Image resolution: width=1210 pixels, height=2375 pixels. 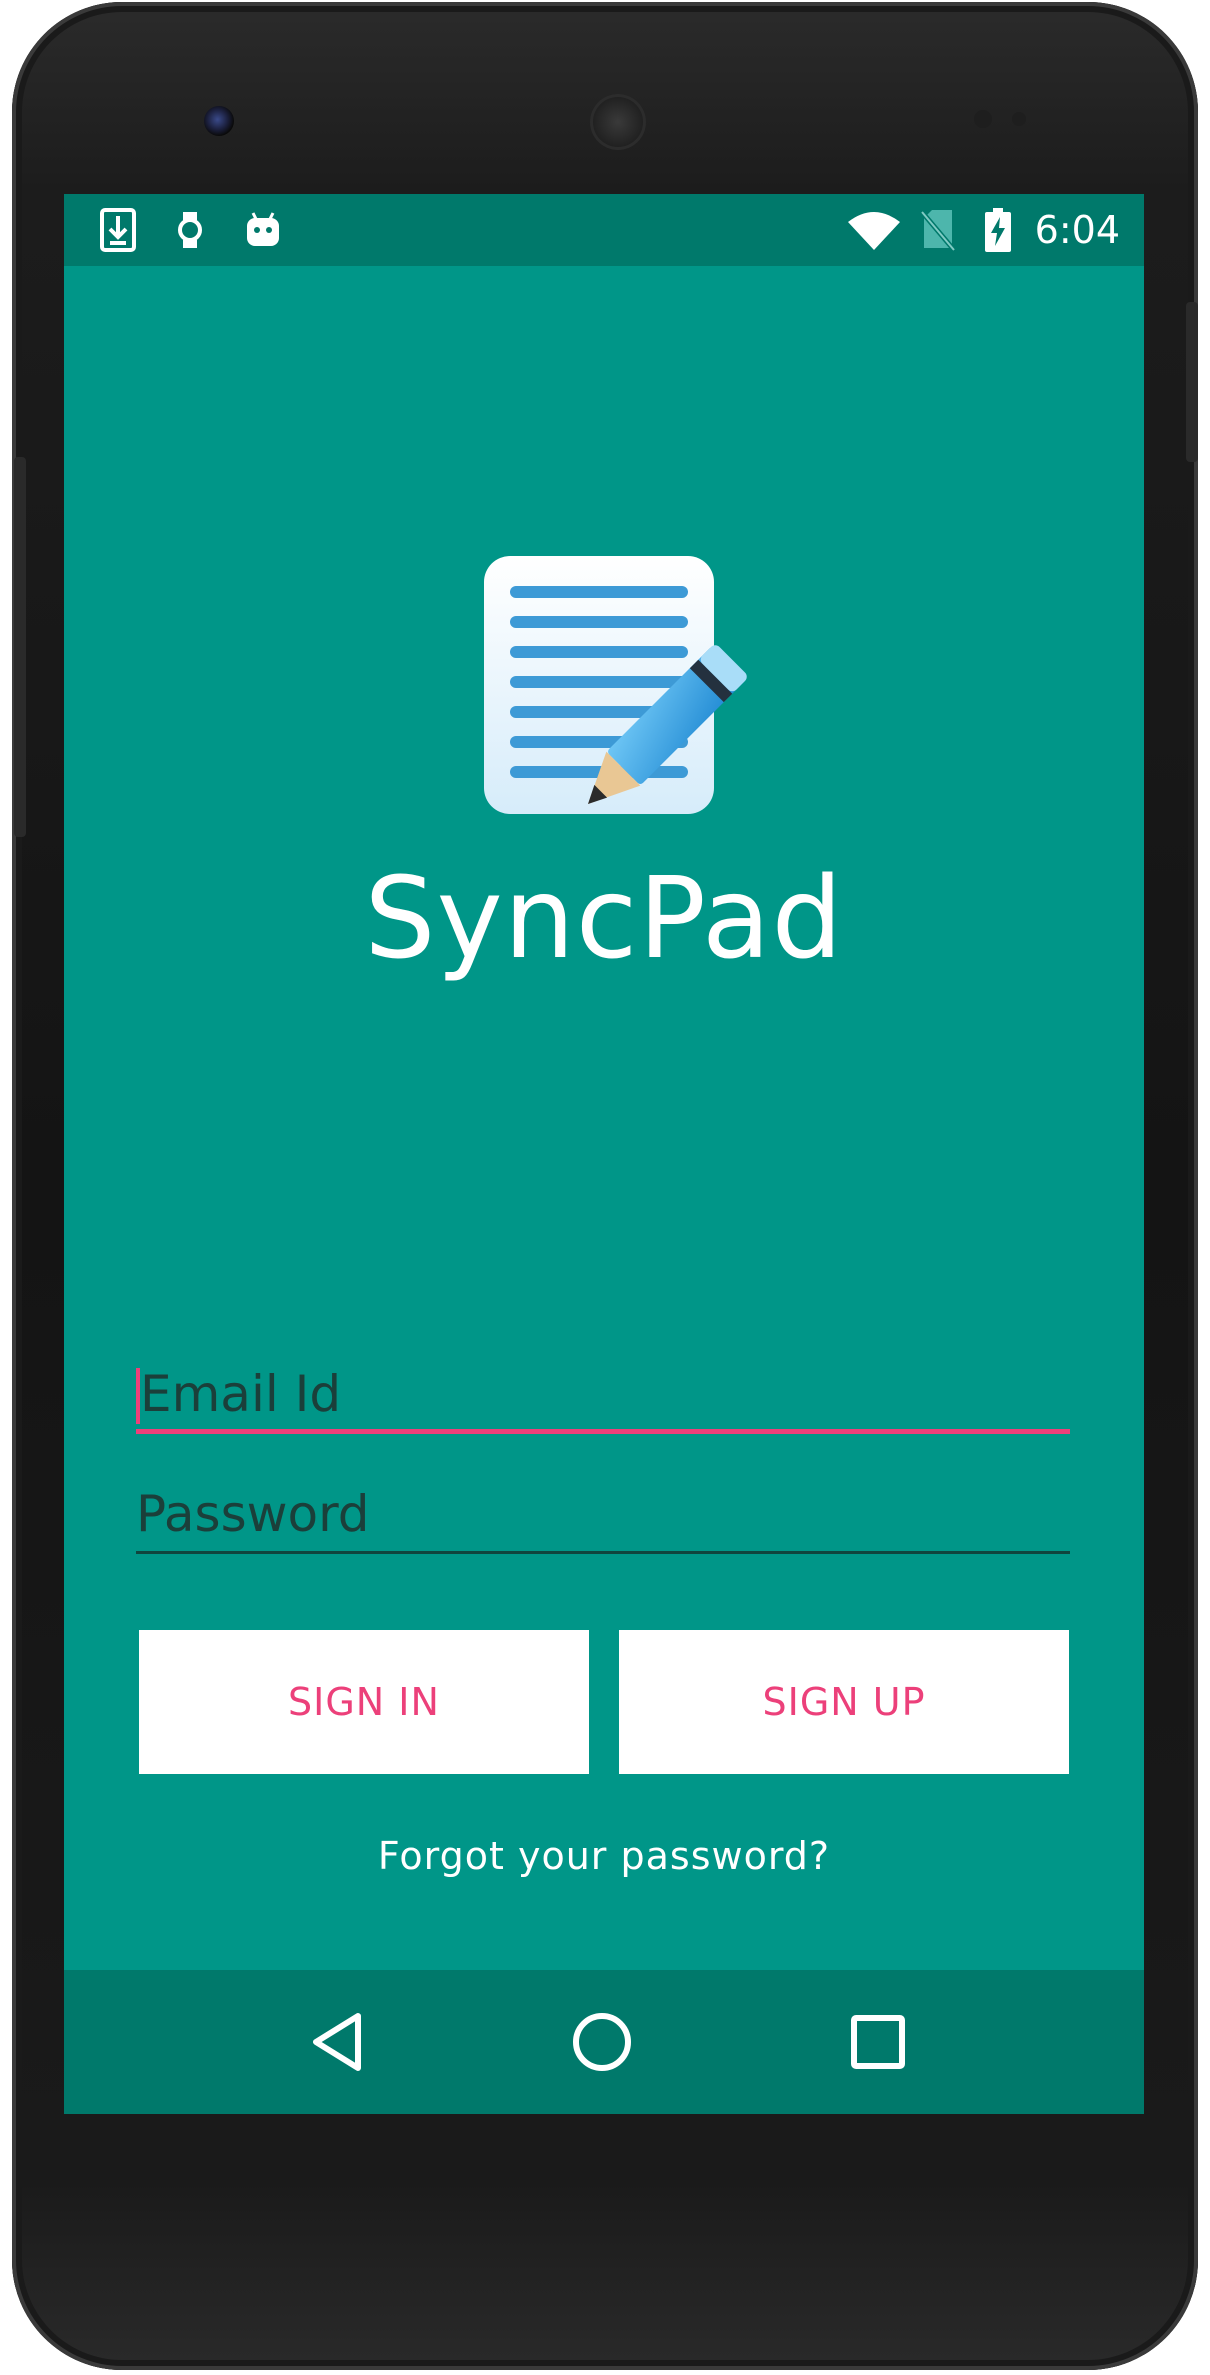 I want to click on notepad-pencil-icon, so click(x=615, y=685).